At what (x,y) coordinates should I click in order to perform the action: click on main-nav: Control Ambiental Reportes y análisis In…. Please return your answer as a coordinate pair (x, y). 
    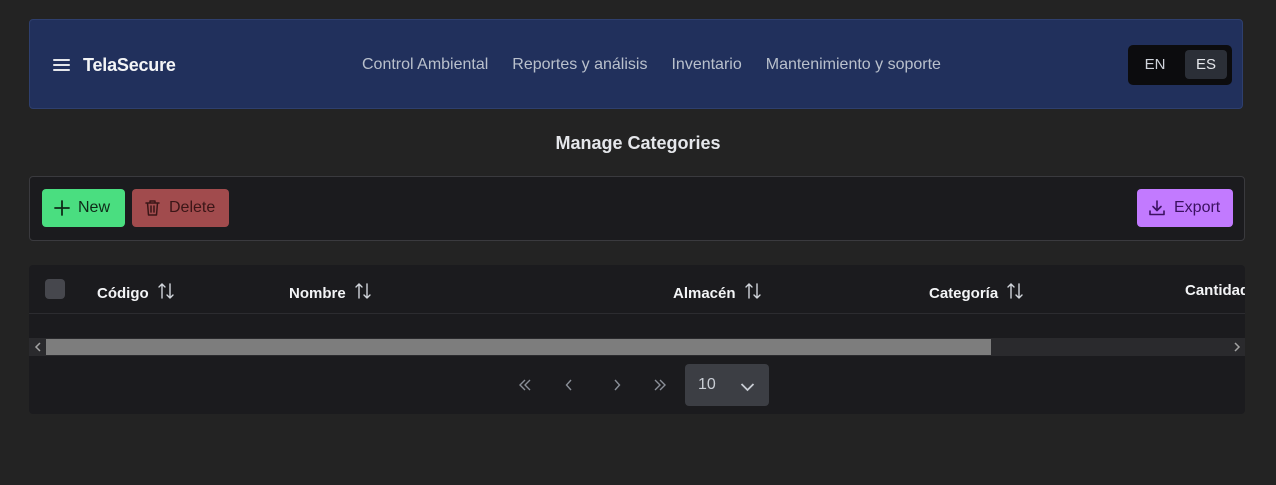
    Looking at the image, I should click on (651, 65).